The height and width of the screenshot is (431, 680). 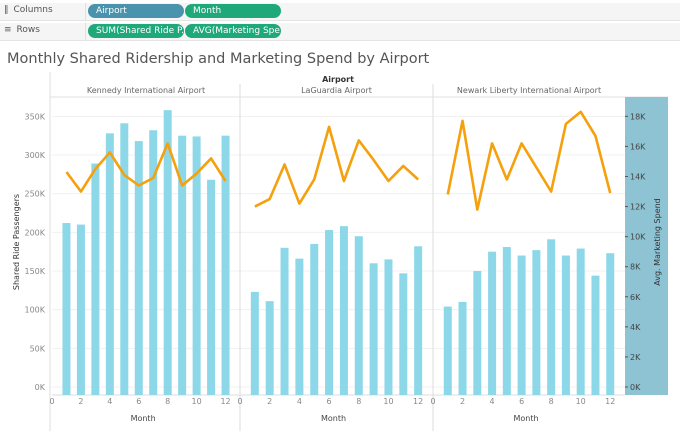 I want to click on marketing-line-kennedy, so click(x=146, y=167).